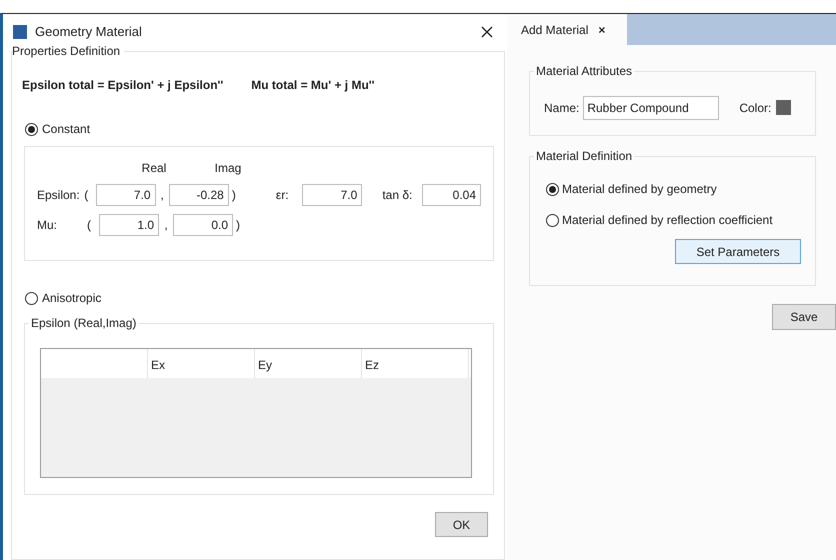  I want to click on row-label: Epsilon:, so click(59, 195).